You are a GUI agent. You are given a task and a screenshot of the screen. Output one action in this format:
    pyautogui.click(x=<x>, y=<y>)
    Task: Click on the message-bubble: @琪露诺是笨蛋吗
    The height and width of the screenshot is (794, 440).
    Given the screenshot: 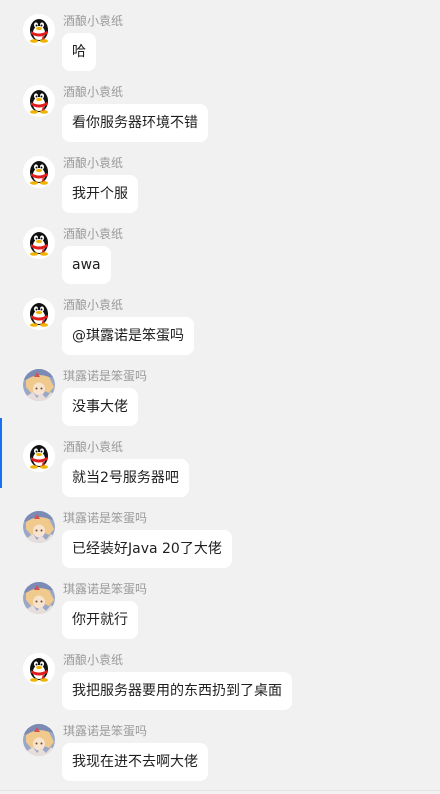 What is the action you would take?
    pyautogui.click(x=128, y=336)
    